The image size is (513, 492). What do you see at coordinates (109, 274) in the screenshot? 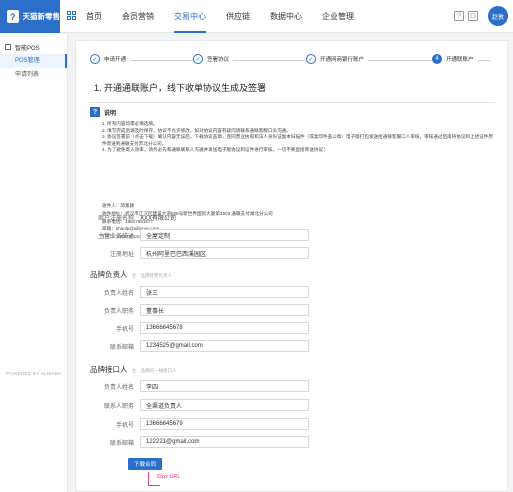
I see `section-title: 品牌负责人` at bounding box center [109, 274].